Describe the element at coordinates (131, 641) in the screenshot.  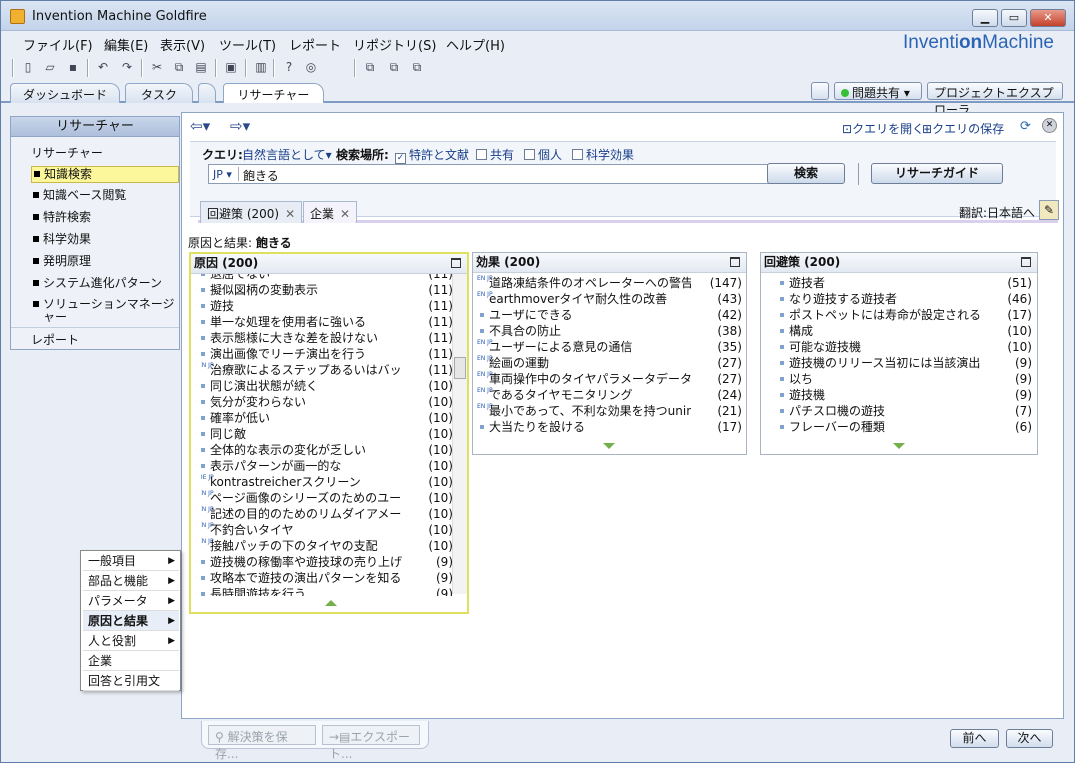
I see `context-menu-item: 人と役割 ▶` at that location.